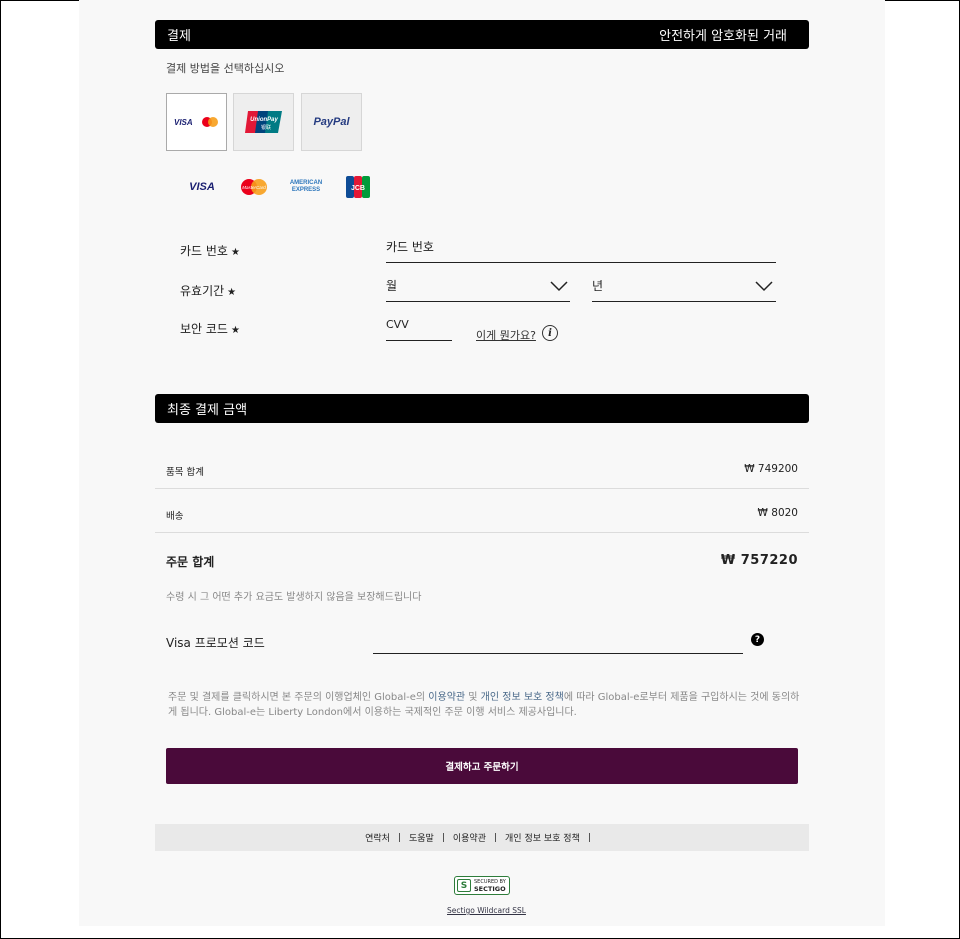 The image size is (960, 939). What do you see at coordinates (506, 335) in the screenshot?
I see `cvv-help-link: 이게 뭔가요?` at bounding box center [506, 335].